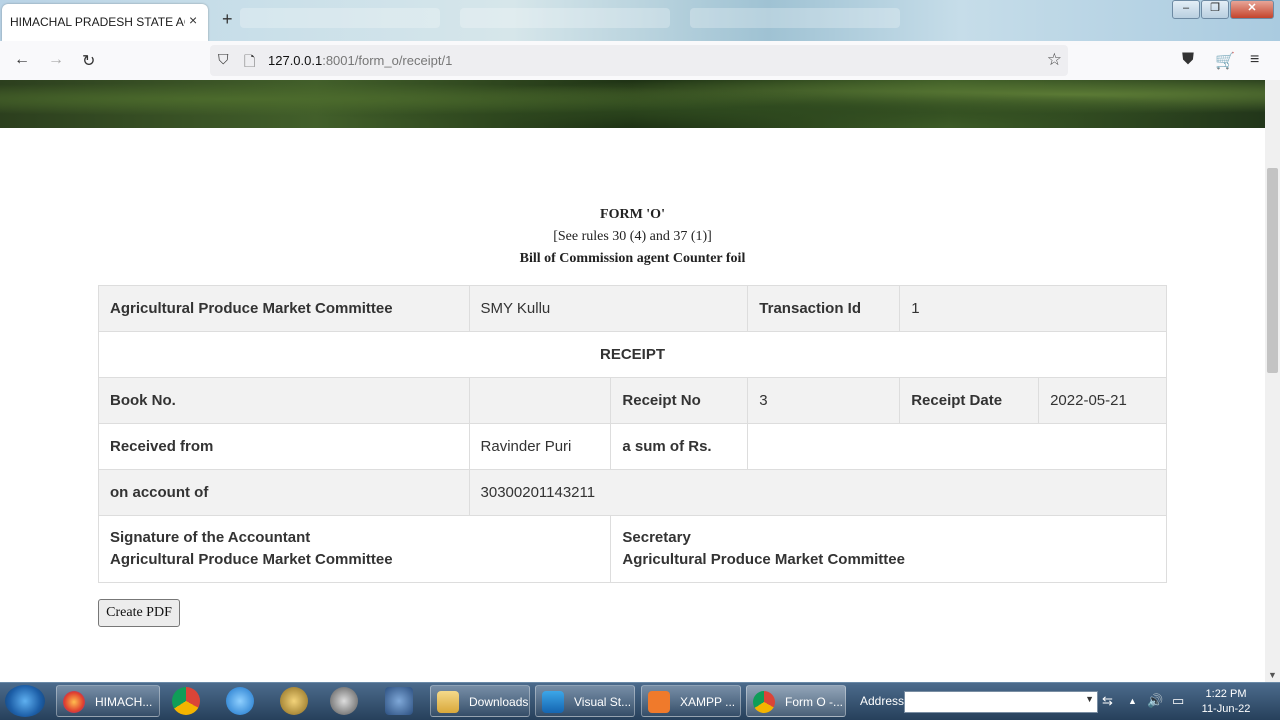 The image size is (1280, 720). I want to click on browser-tab-active: HIMACHAL PRADESH STATE AGRIC ×, so click(105, 22).